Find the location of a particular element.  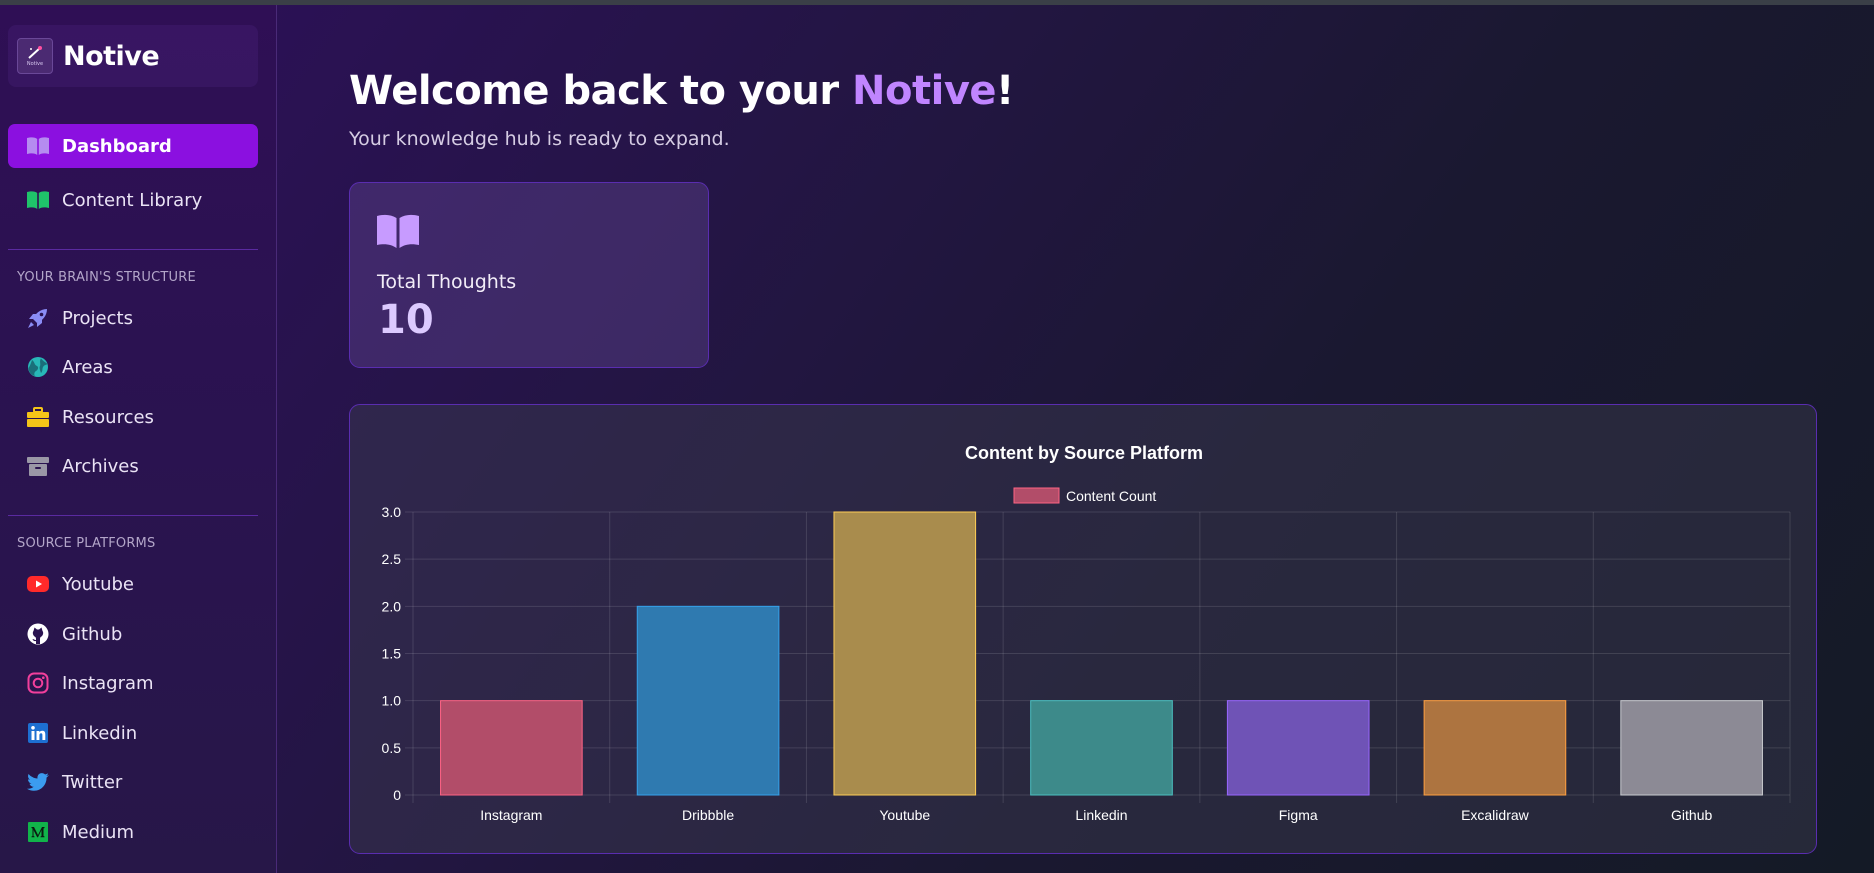

sidebar-item-label: Areas is located at coordinates (87, 367).